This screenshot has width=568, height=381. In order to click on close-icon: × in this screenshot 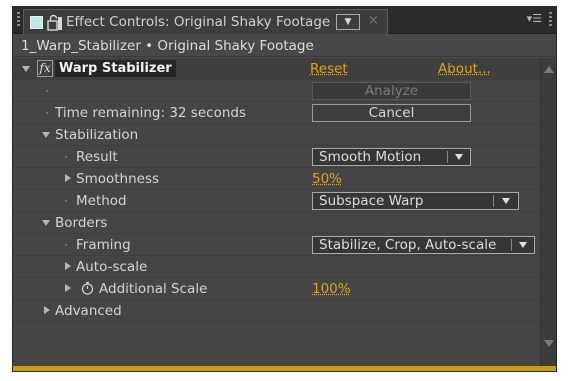, I will do `click(373, 20)`.